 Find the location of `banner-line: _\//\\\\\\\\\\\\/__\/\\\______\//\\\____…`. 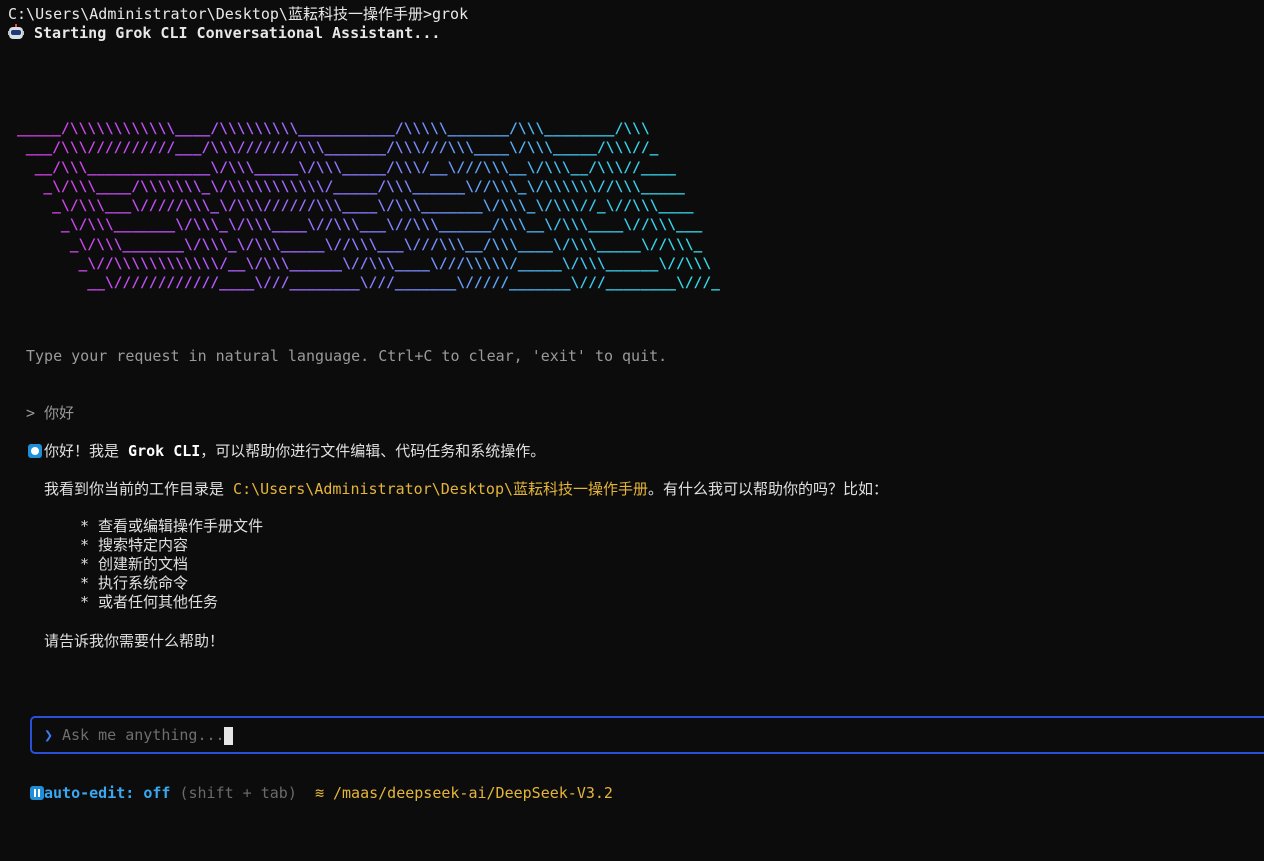

banner-line: _\//\\\\\\\\\\\\/__\/\\\______\//\\\____… is located at coordinates (364, 264).